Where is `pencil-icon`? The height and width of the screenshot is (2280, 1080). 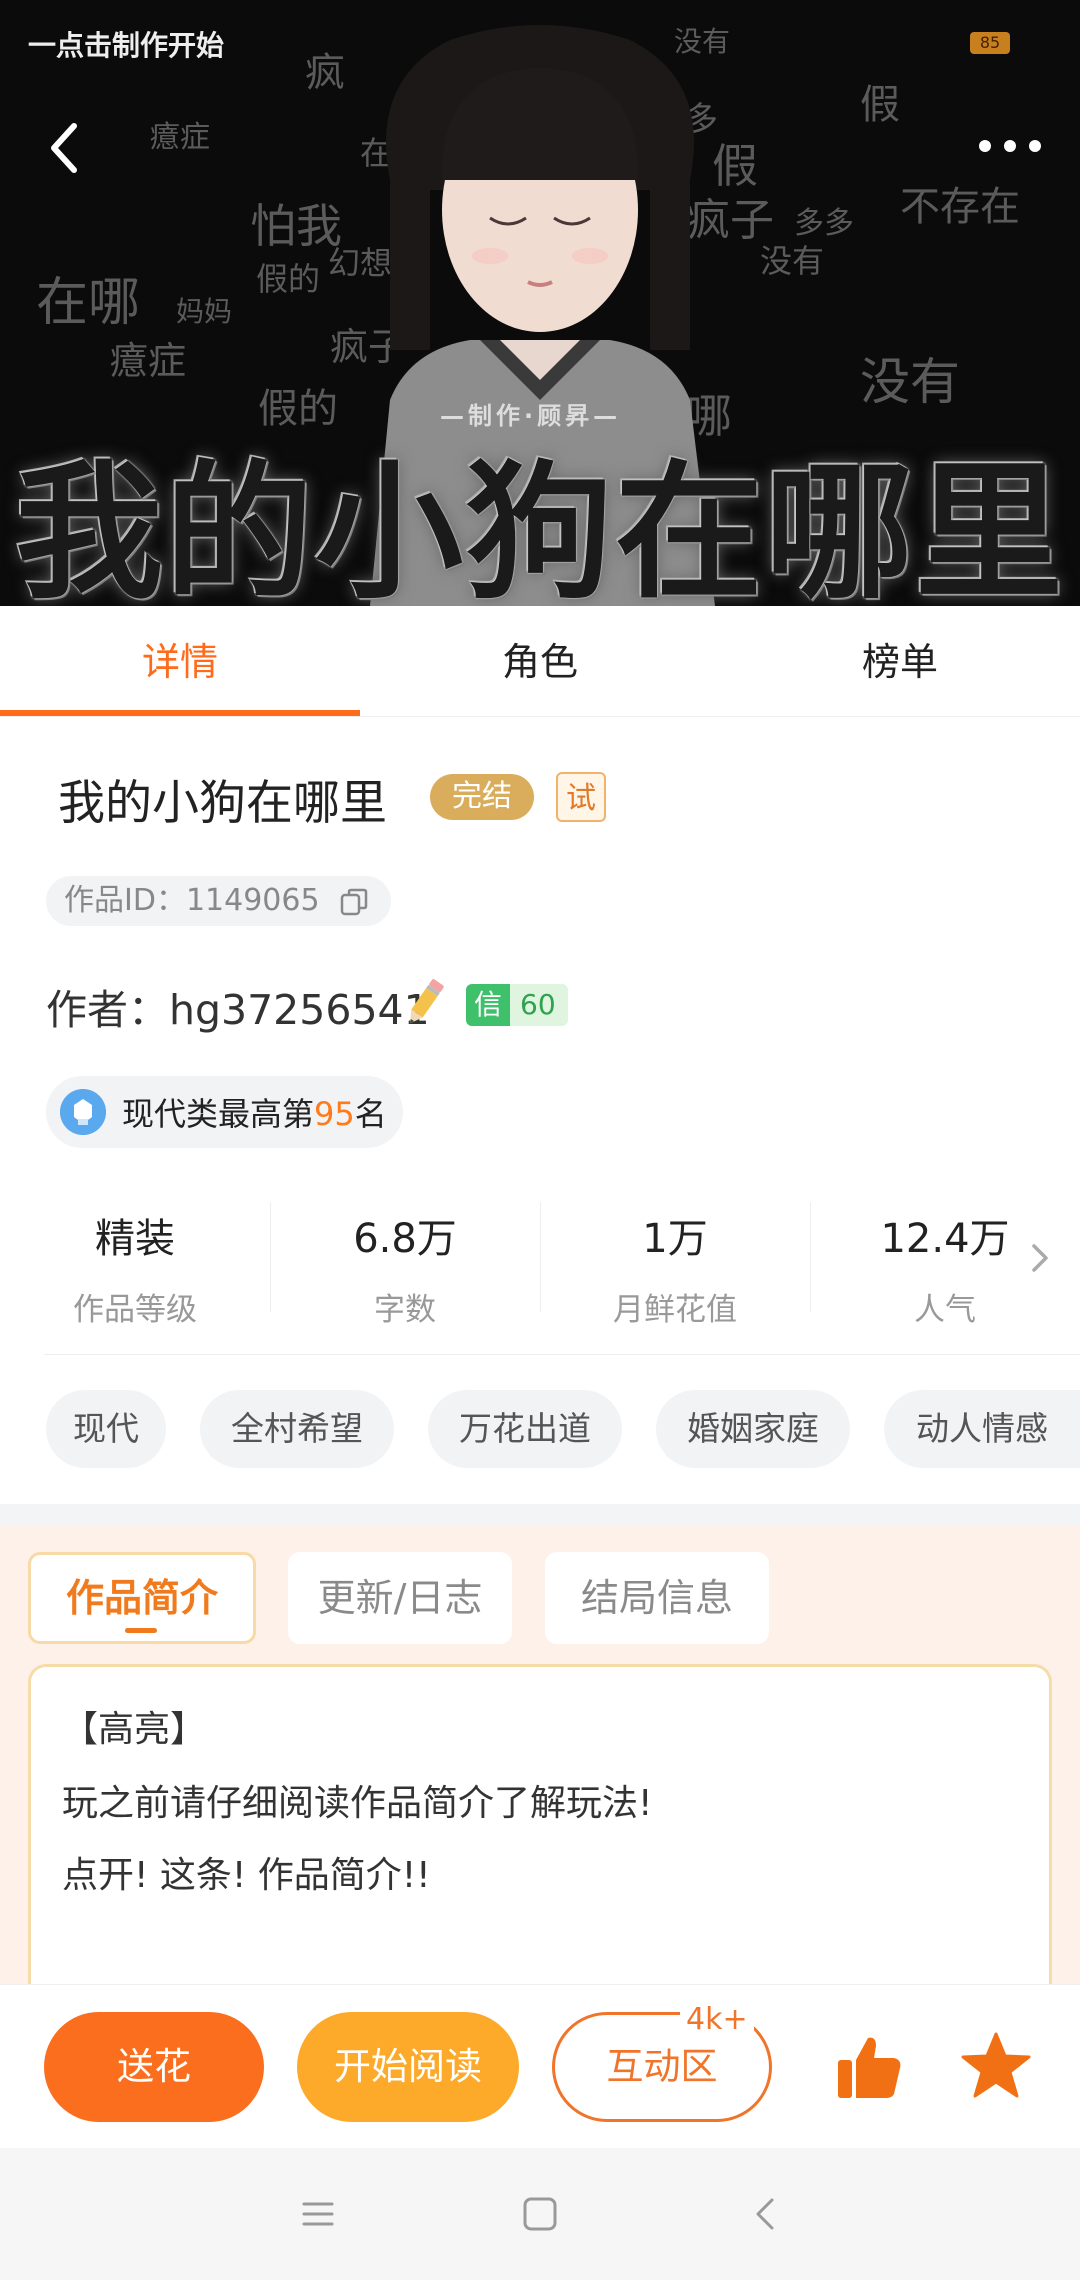
pencil-icon is located at coordinates (427, 1001).